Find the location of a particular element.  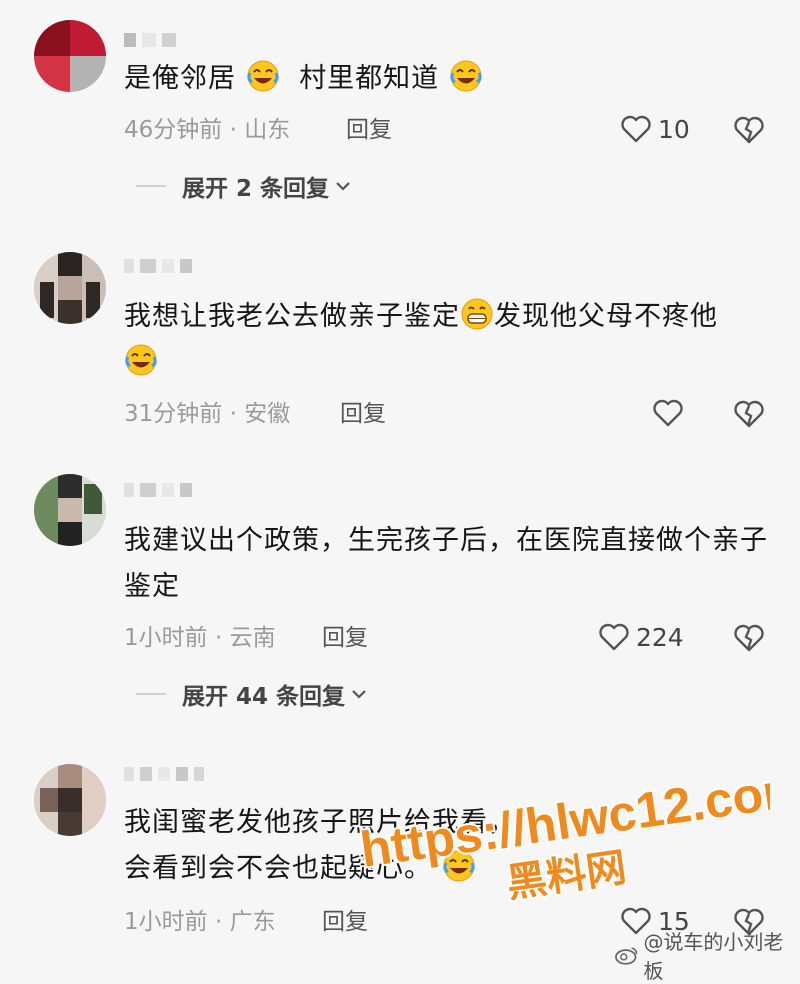

like-count: 10 is located at coordinates (674, 129).